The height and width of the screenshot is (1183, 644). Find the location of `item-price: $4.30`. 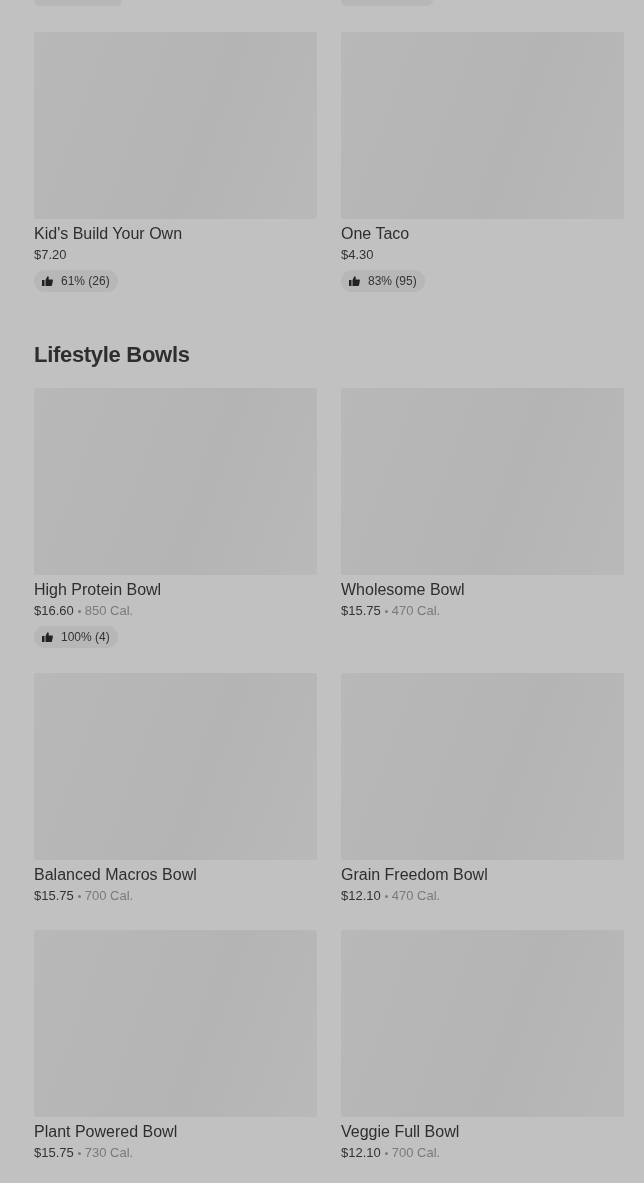

item-price: $4.30 is located at coordinates (357, 255).